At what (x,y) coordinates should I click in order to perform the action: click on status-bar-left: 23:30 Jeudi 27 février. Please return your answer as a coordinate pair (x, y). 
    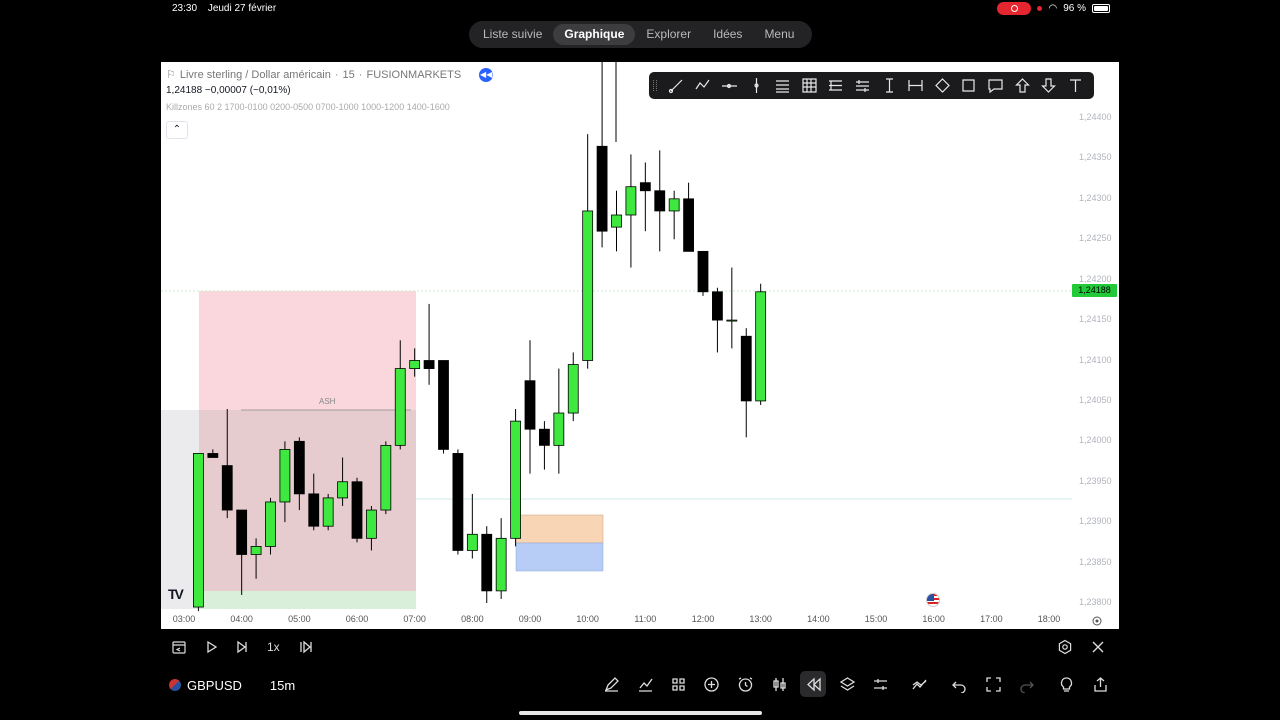
    Looking at the image, I should click on (228, 8).